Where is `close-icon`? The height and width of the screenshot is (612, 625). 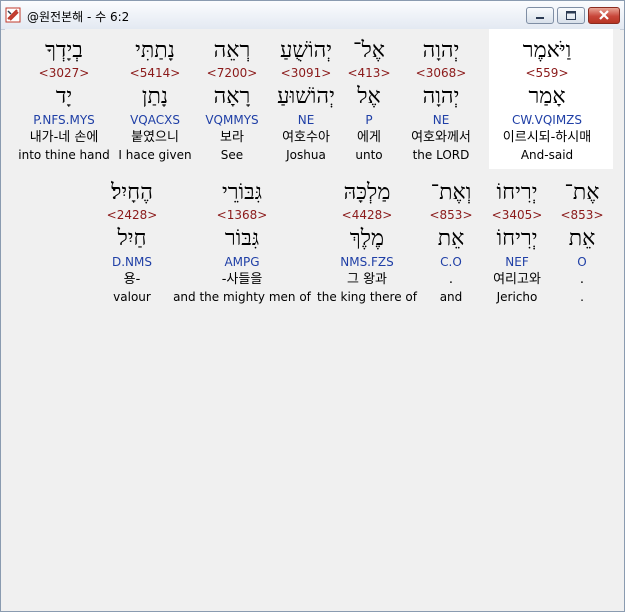 close-icon is located at coordinates (604, 15).